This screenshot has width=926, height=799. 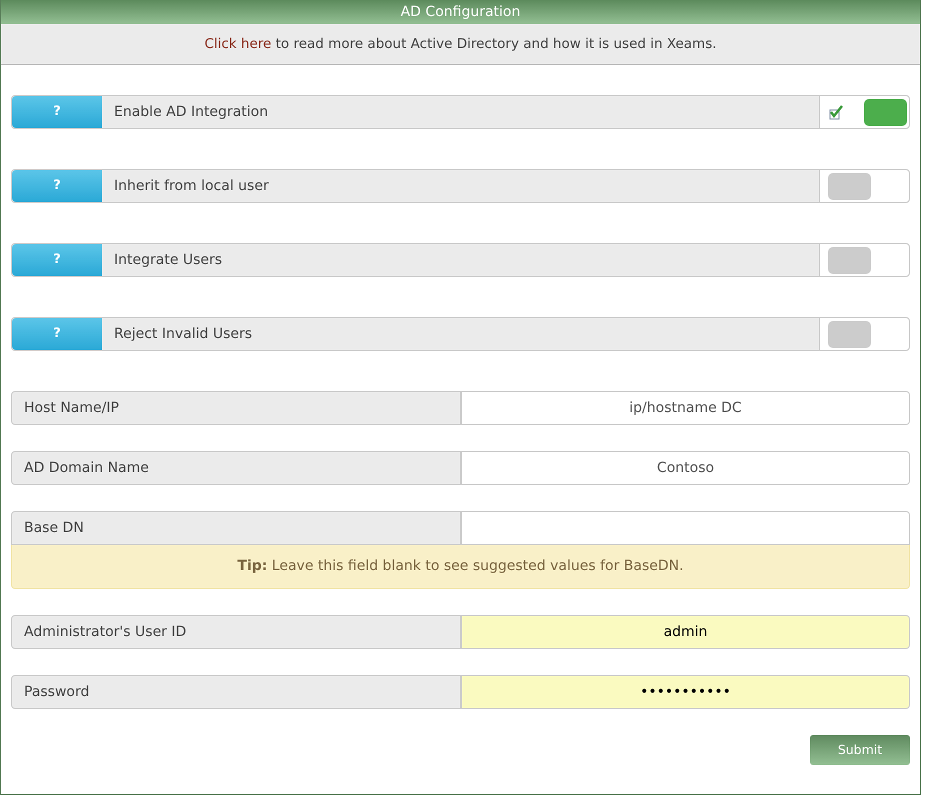 I want to click on info-text: Click here to read more about Active Directory and how it is used in Xeams., so click(x=460, y=44).